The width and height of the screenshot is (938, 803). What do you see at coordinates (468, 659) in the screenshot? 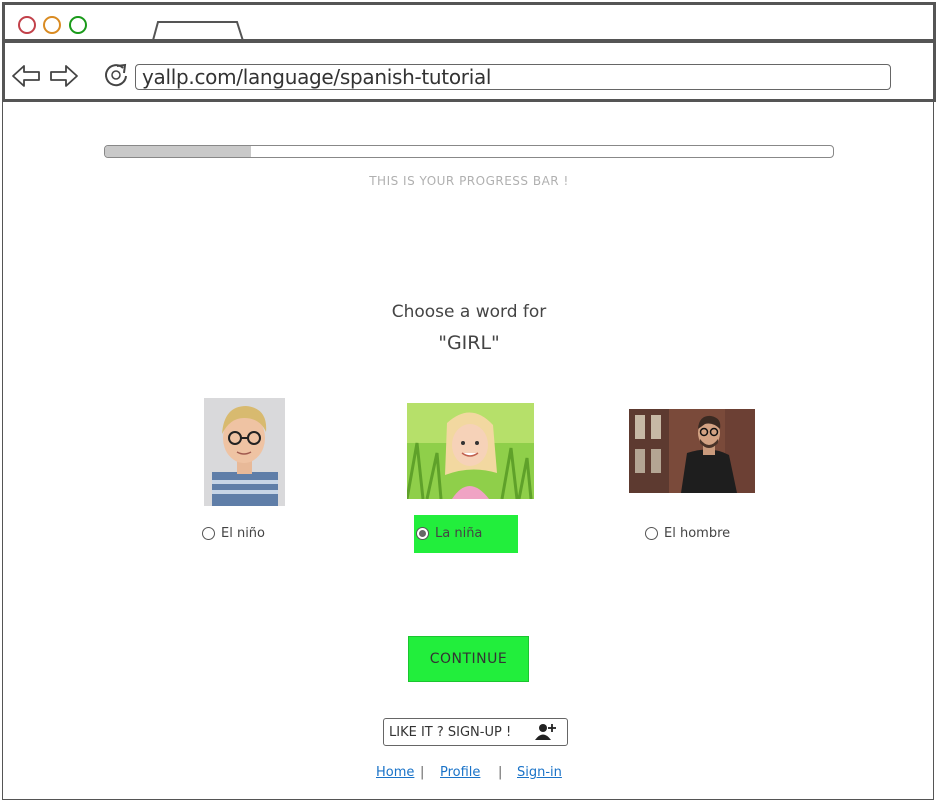
I see `continue-button: CONTINUE` at bounding box center [468, 659].